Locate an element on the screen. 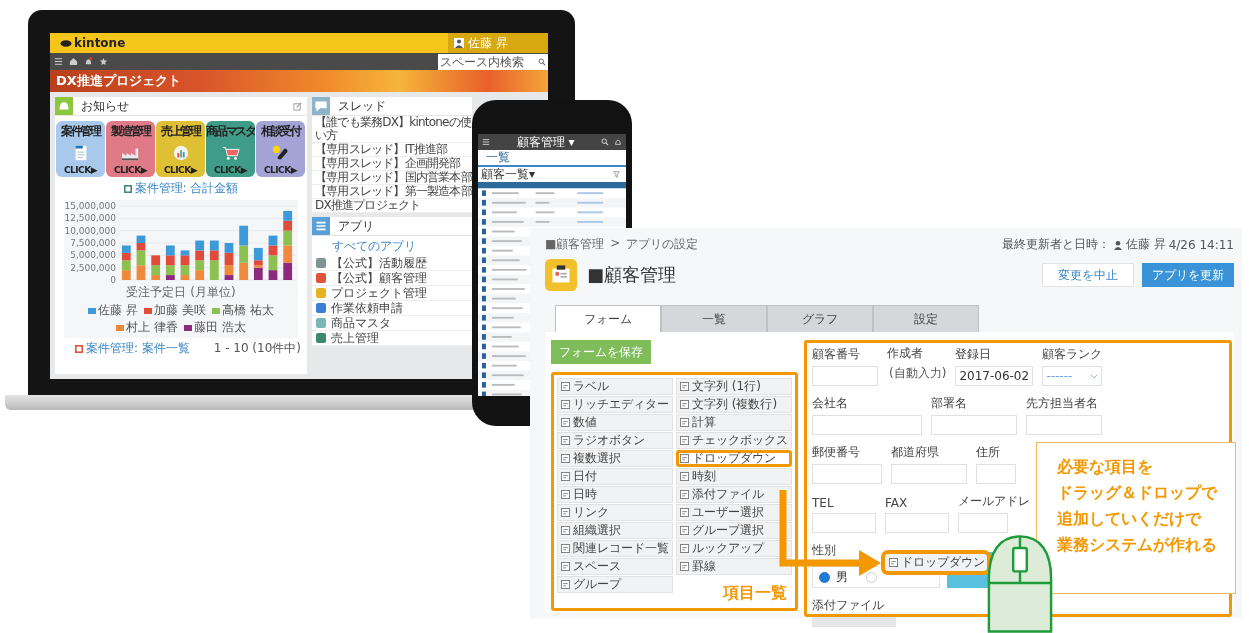 The image size is (1249, 633). thread-item: 【専用スレッド】IT推進部 is located at coordinates (392, 150).